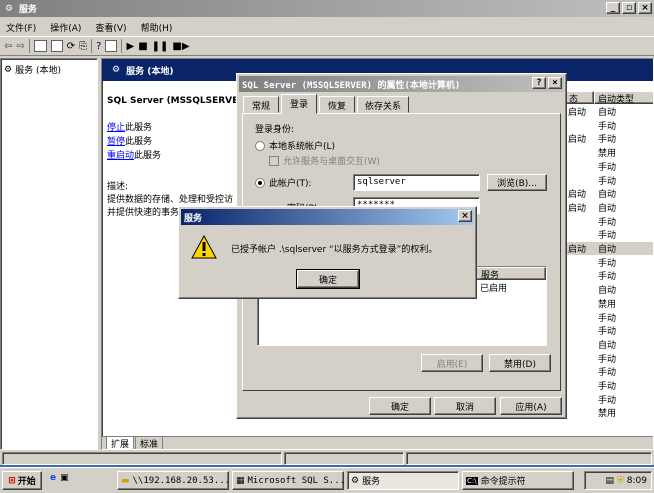 The height and width of the screenshot is (493, 654). I want to click on services-icon: ⚙, so click(9, 8).